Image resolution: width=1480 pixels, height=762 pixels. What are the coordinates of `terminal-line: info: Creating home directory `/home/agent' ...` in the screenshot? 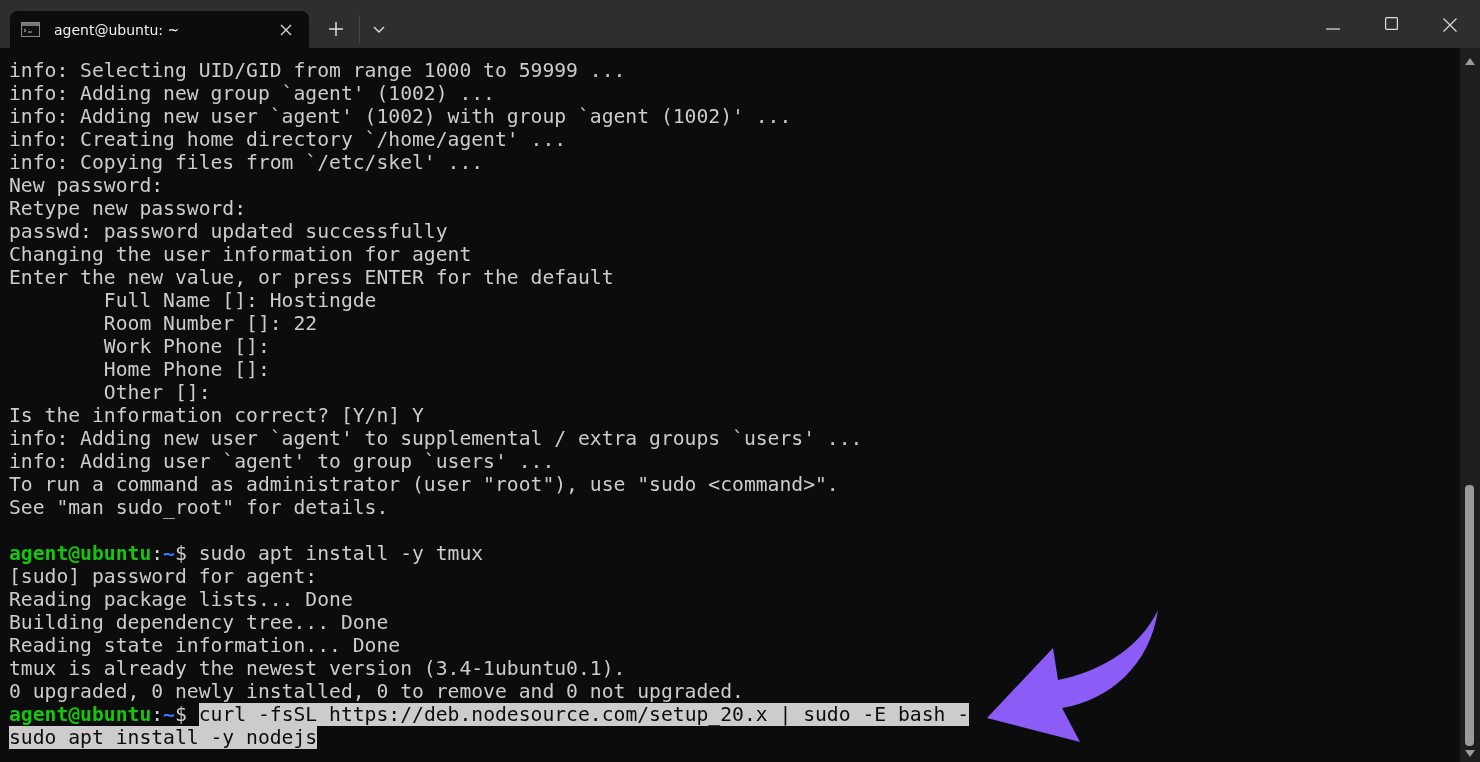 It's located at (288, 139).